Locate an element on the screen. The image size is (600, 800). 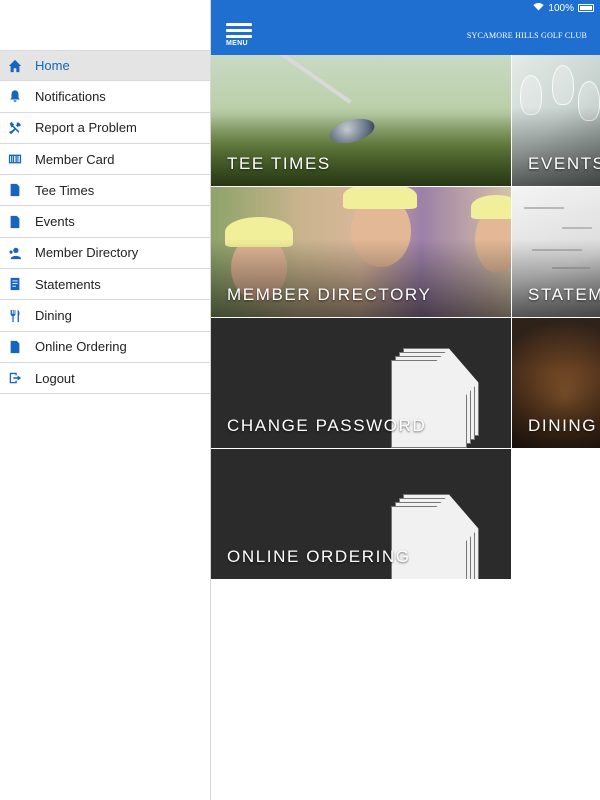
club-name: SYCAMORE HILLS GOLF CLUB is located at coordinates (526, 35).